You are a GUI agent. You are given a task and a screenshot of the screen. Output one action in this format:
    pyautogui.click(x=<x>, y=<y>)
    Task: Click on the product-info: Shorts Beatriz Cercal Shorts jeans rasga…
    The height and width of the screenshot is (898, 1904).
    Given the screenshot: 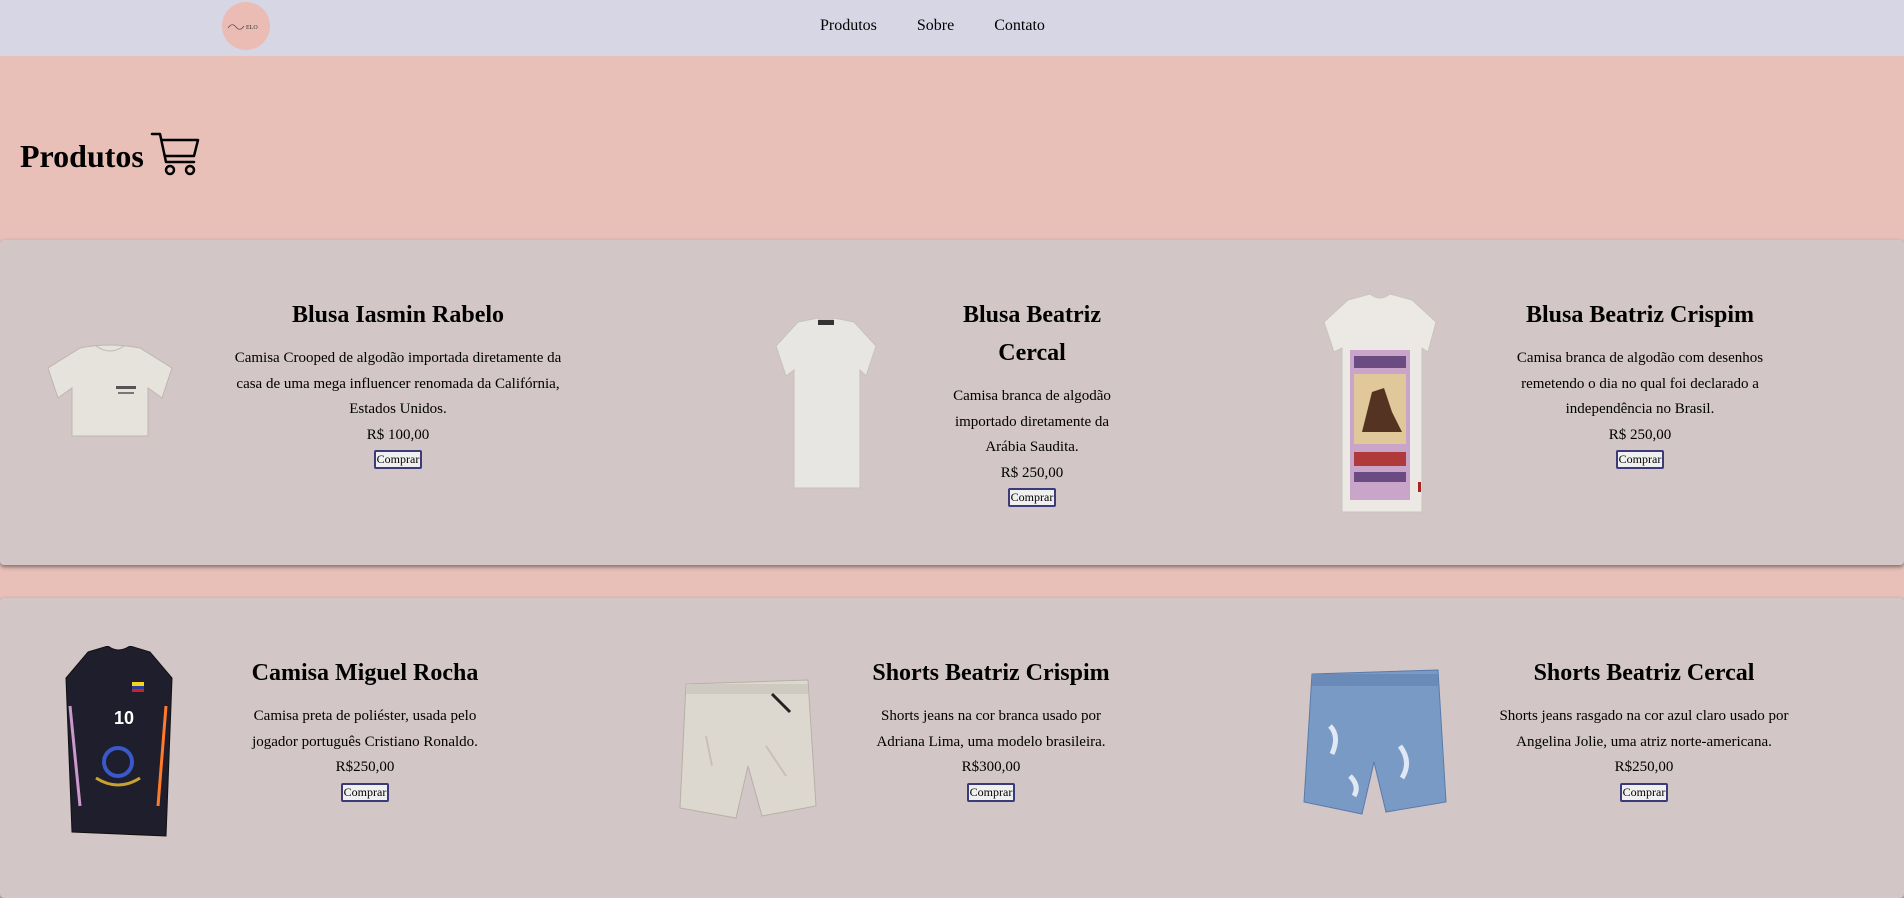 What is the action you would take?
    pyautogui.click(x=1644, y=728)
    